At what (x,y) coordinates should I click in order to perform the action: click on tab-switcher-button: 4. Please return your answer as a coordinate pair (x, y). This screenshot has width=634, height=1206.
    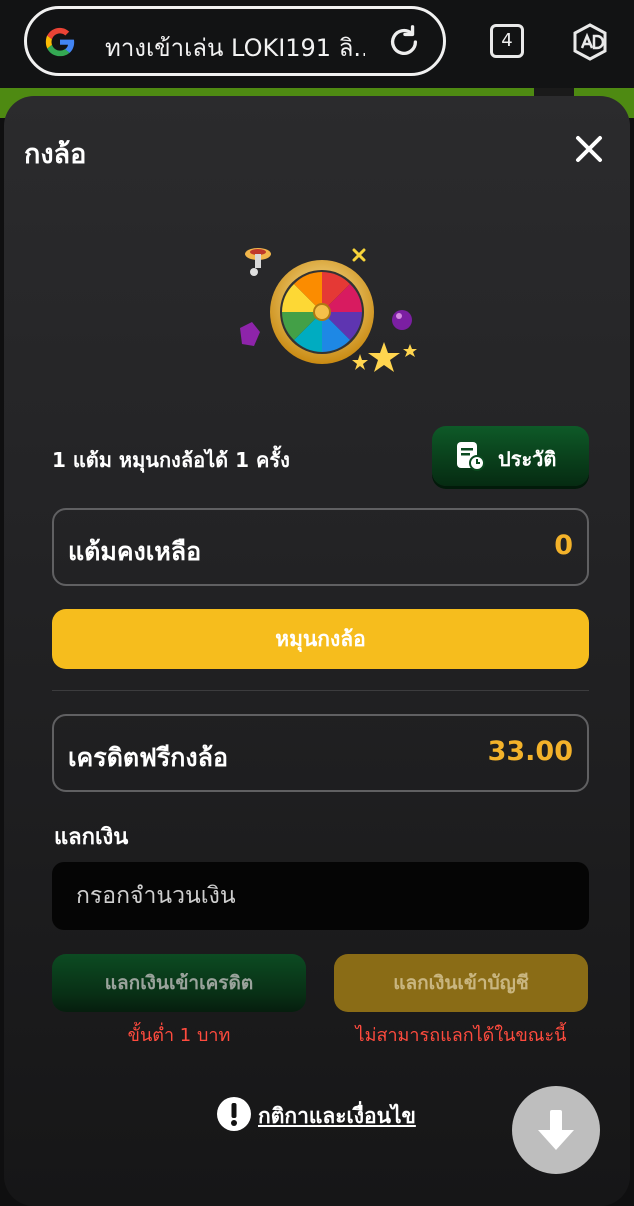
    Looking at the image, I should click on (507, 41).